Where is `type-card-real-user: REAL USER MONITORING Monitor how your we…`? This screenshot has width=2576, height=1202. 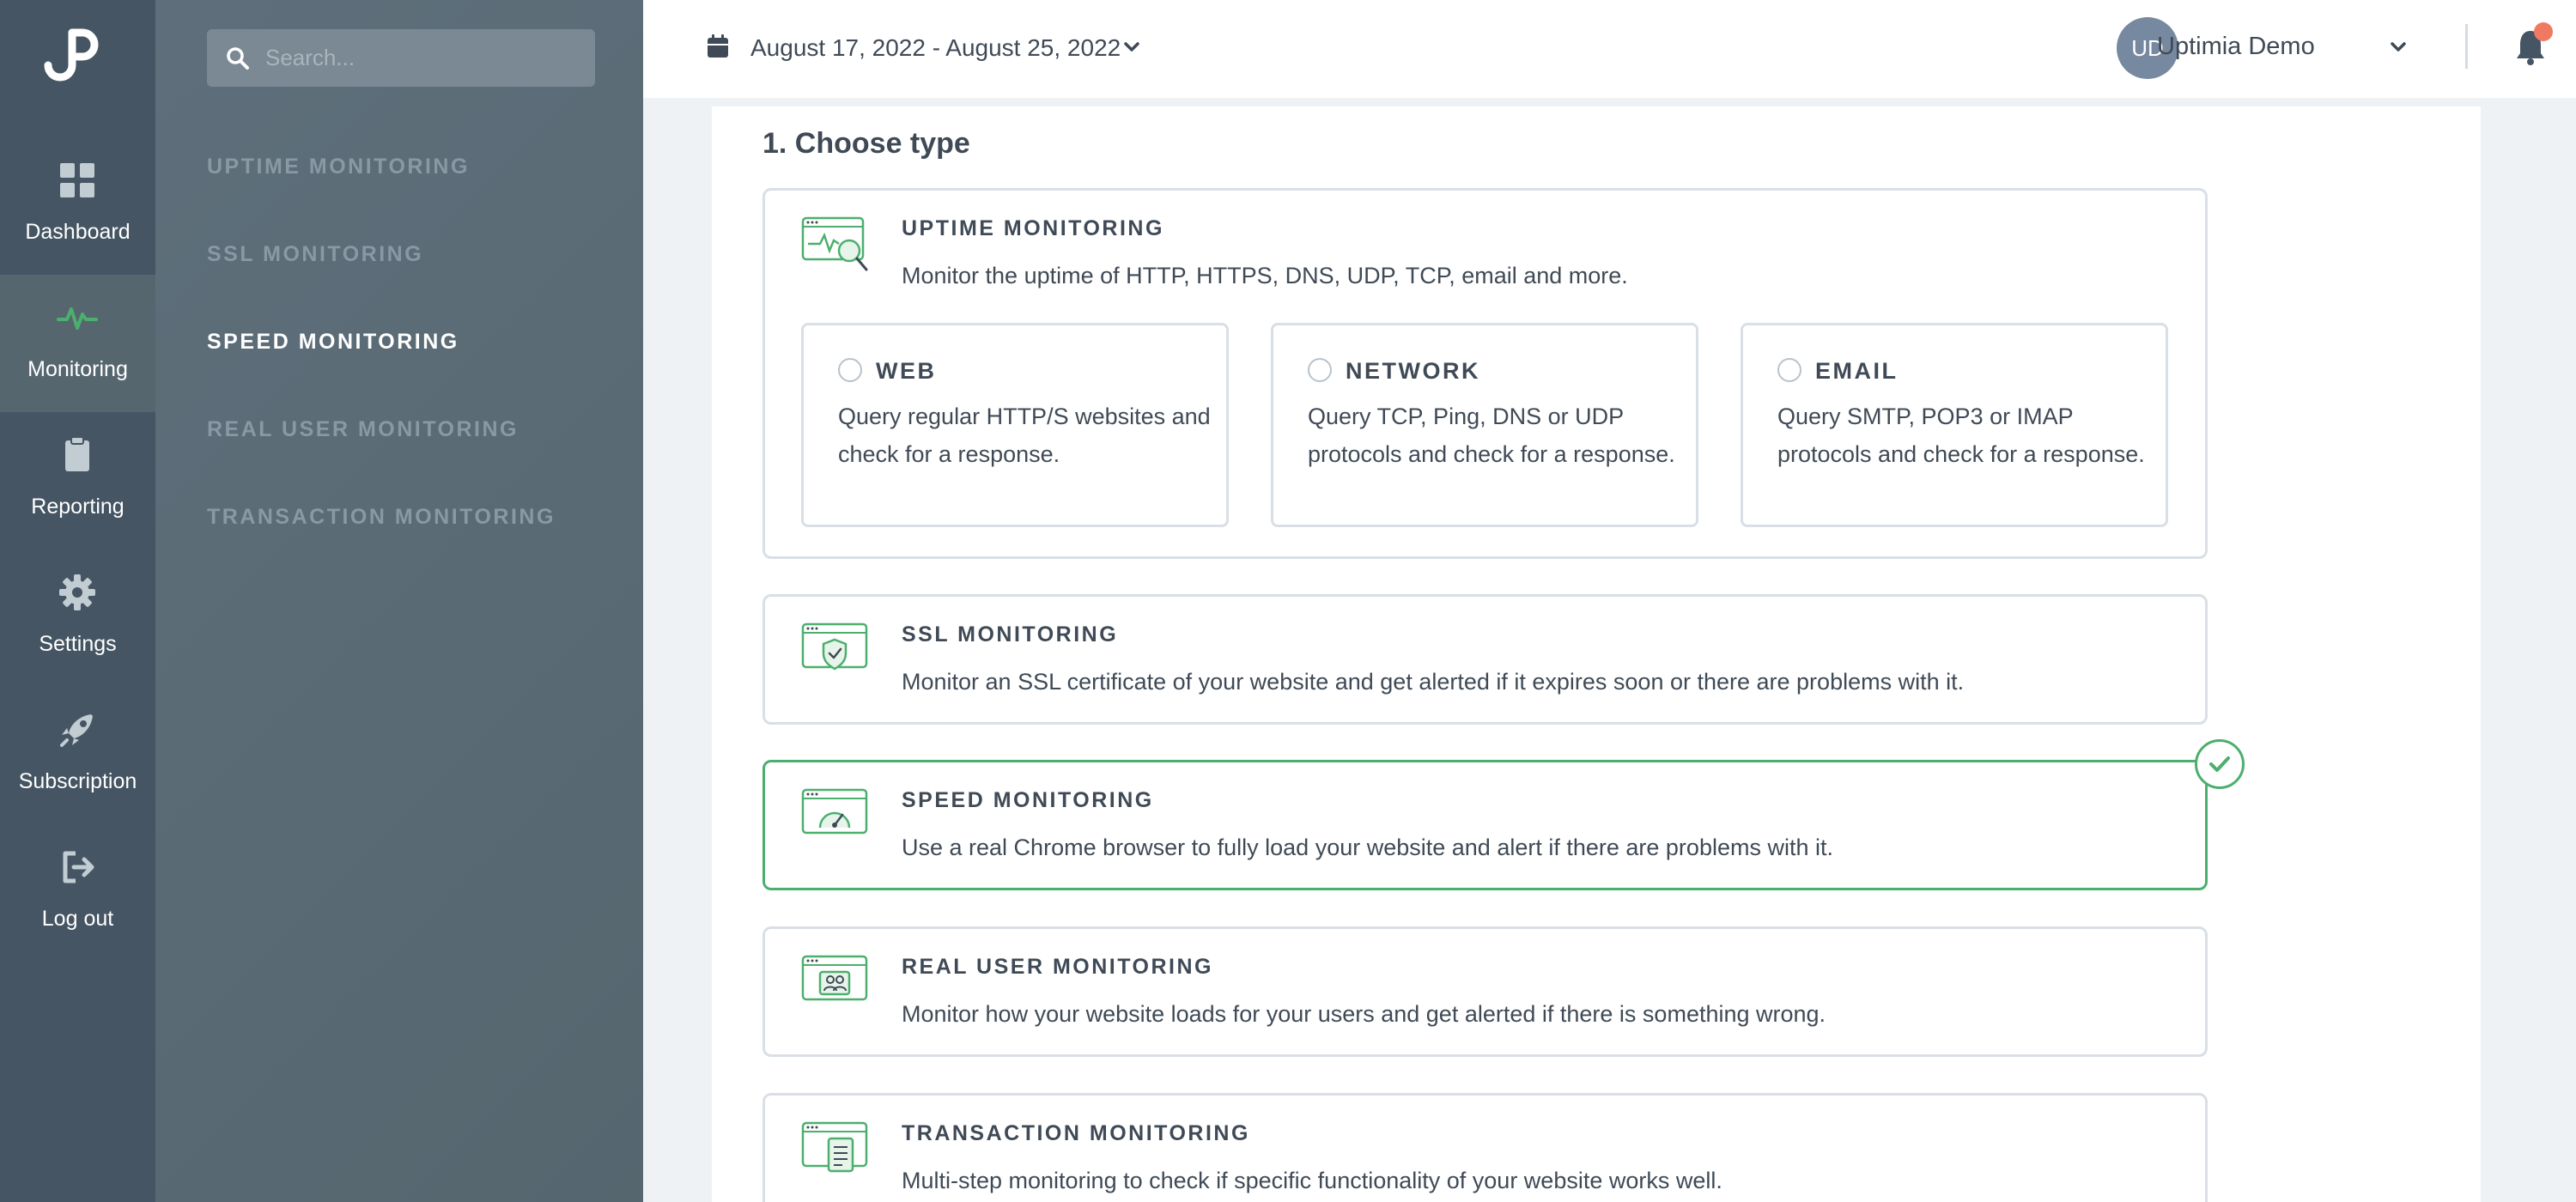 type-card-real-user: REAL USER MONITORING Monitor how your we… is located at coordinates (1485, 991).